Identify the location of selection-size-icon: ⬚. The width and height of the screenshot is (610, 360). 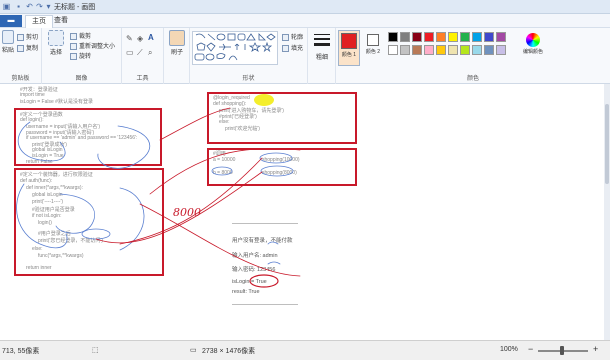
(95, 350).